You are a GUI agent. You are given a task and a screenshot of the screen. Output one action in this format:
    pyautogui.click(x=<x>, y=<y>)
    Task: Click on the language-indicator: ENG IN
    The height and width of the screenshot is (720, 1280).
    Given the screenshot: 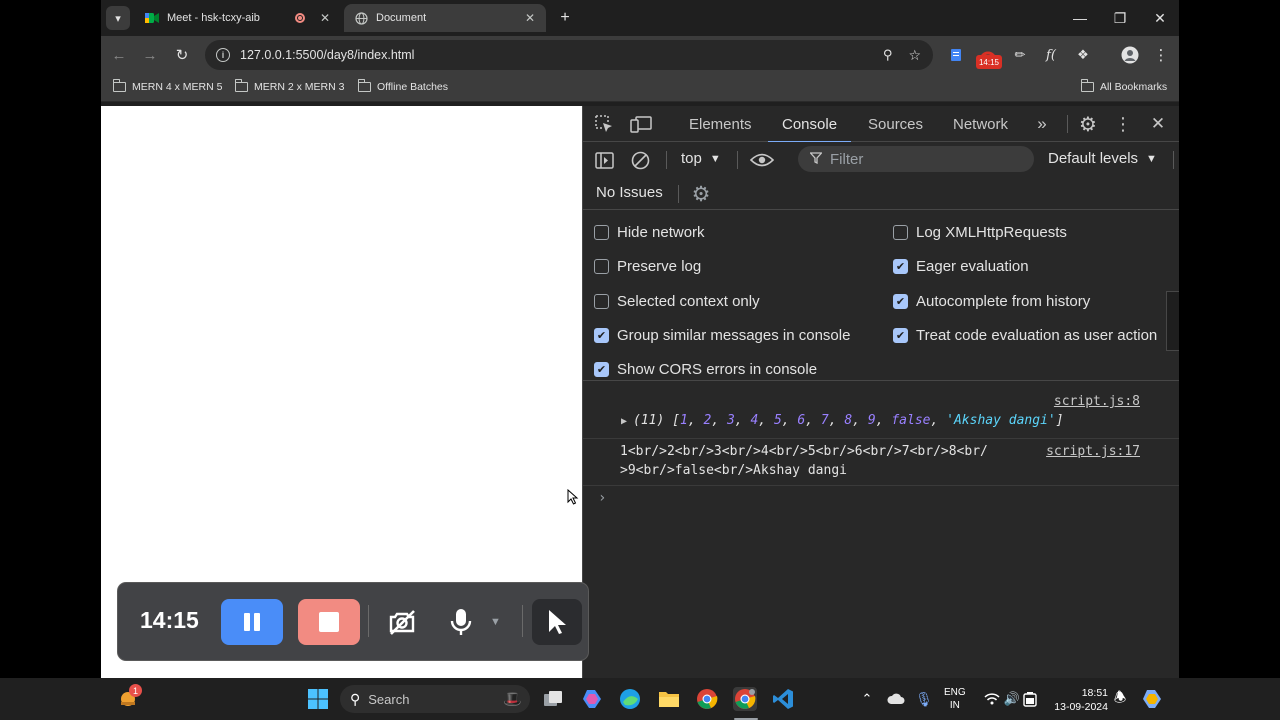 What is the action you would take?
    pyautogui.click(x=955, y=699)
    